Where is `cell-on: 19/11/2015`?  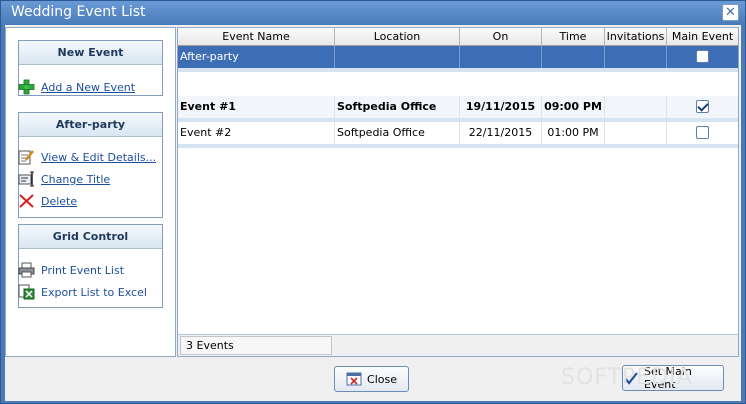
cell-on: 19/11/2015 is located at coordinates (501, 107).